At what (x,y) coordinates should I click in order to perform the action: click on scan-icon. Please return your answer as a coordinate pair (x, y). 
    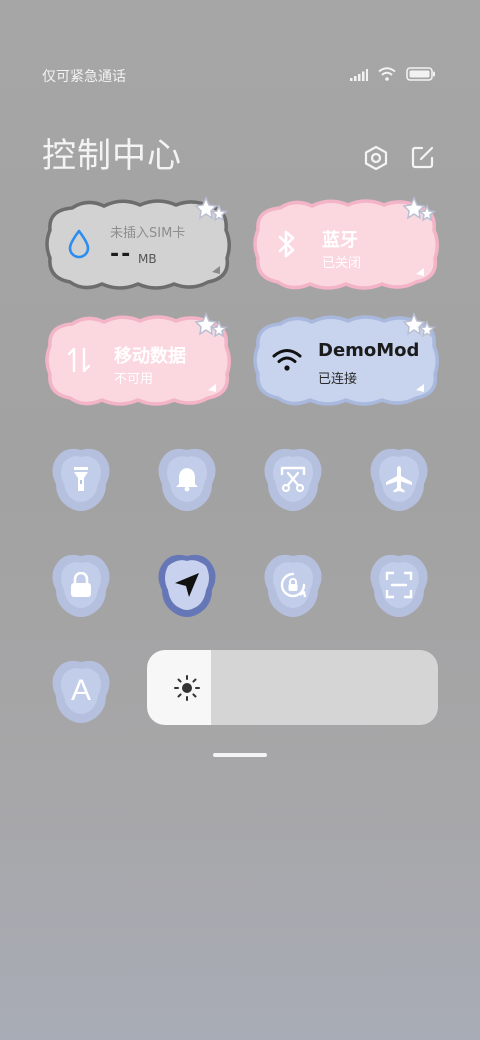
    Looking at the image, I should click on (399, 585).